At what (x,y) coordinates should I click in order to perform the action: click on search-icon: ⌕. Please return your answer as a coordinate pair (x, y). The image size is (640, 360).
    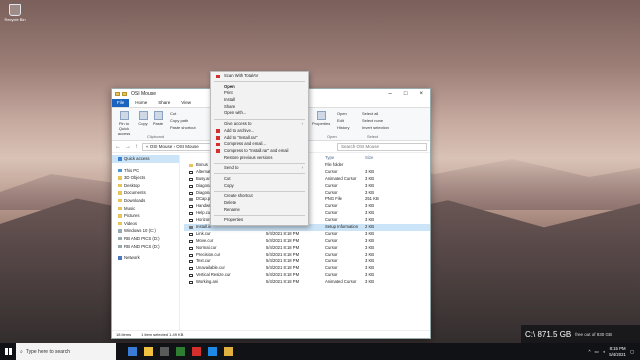
    Looking at the image, I should click on (21, 351).